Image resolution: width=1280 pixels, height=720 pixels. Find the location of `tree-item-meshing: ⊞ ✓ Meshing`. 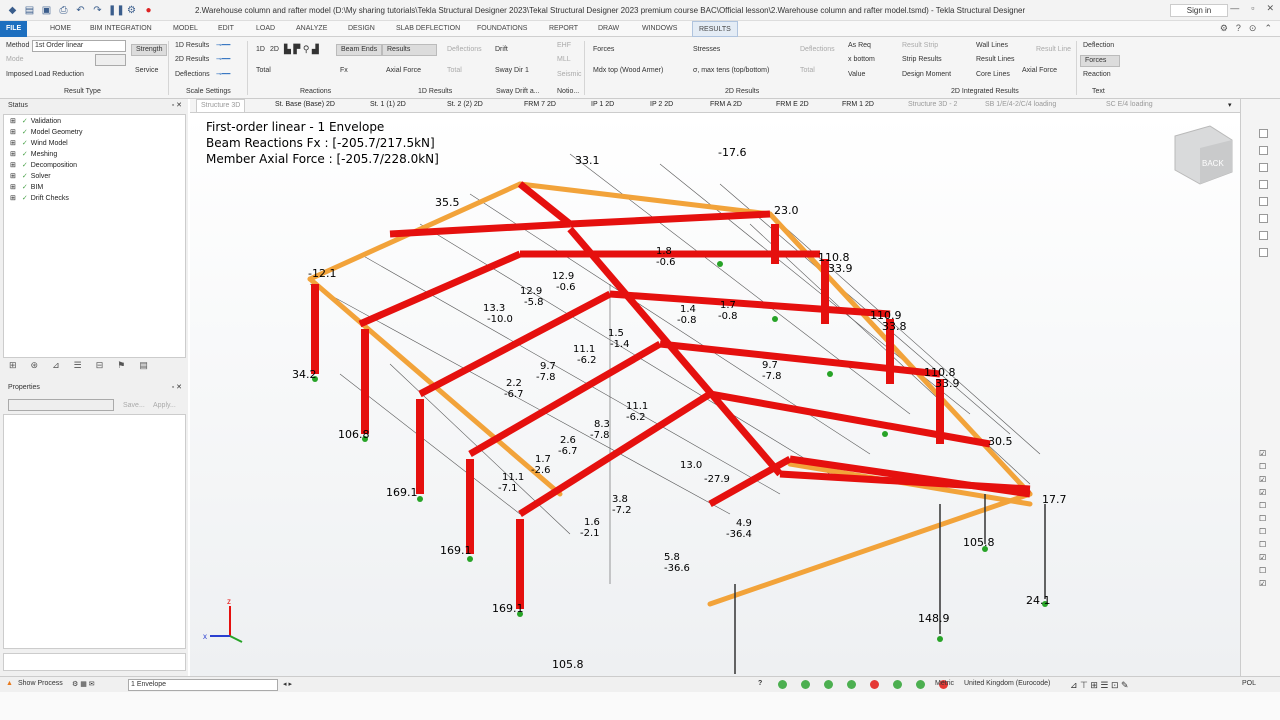

tree-item-meshing: ⊞ ✓ Meshing is located at coordinates (33, 154).